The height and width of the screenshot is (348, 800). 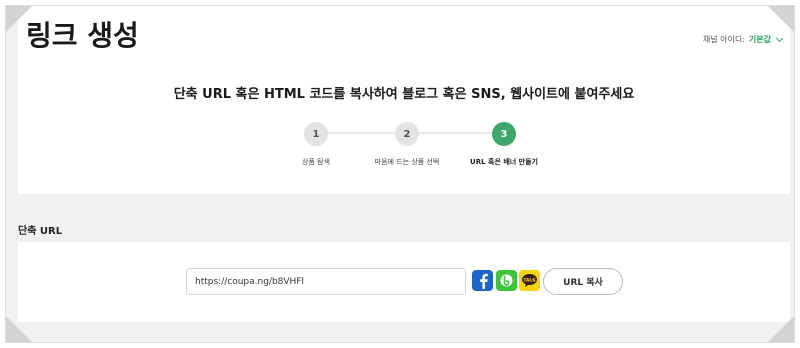 What do you see at coordinates (316, 134) in the screenshot?
I see `step-1-circle: 1` at bounding box center [316, 134].